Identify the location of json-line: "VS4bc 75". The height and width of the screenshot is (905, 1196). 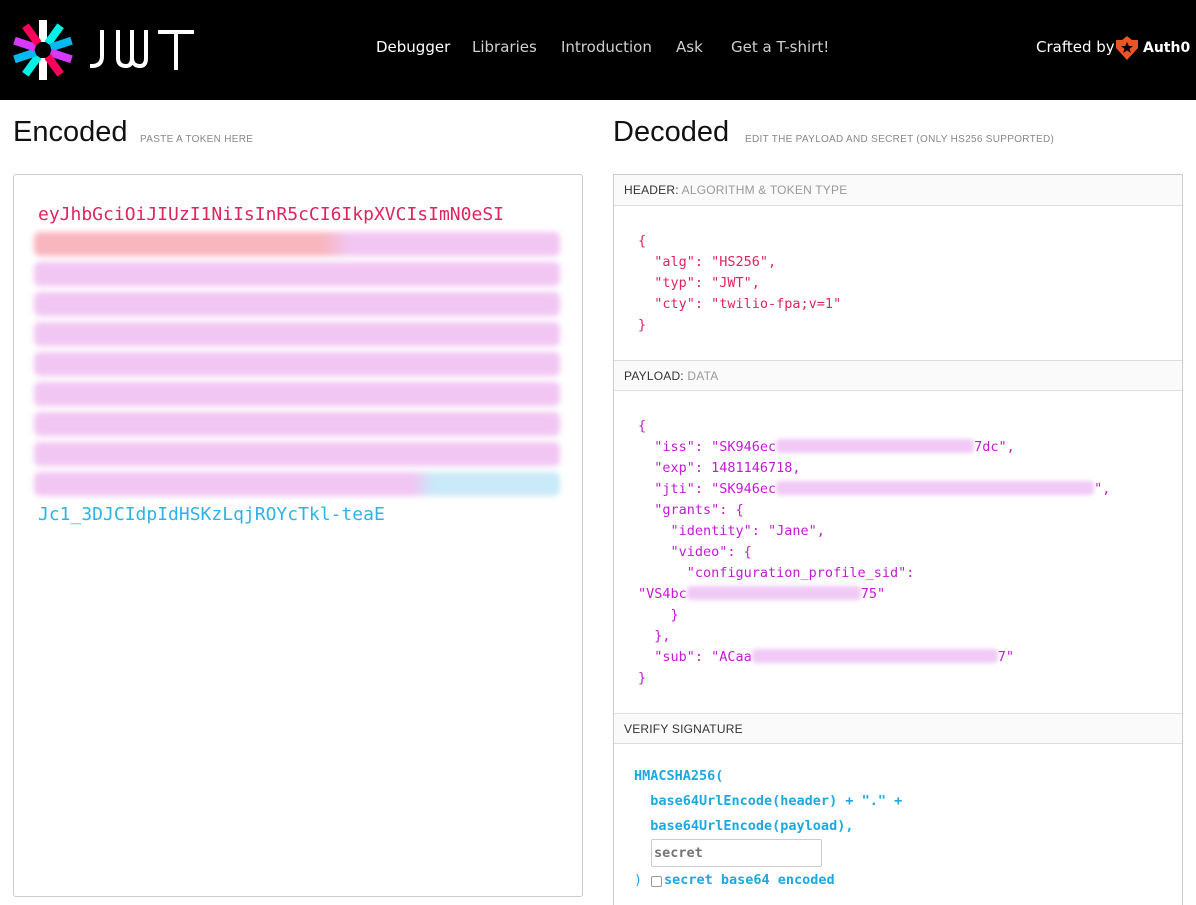
(874, 594).